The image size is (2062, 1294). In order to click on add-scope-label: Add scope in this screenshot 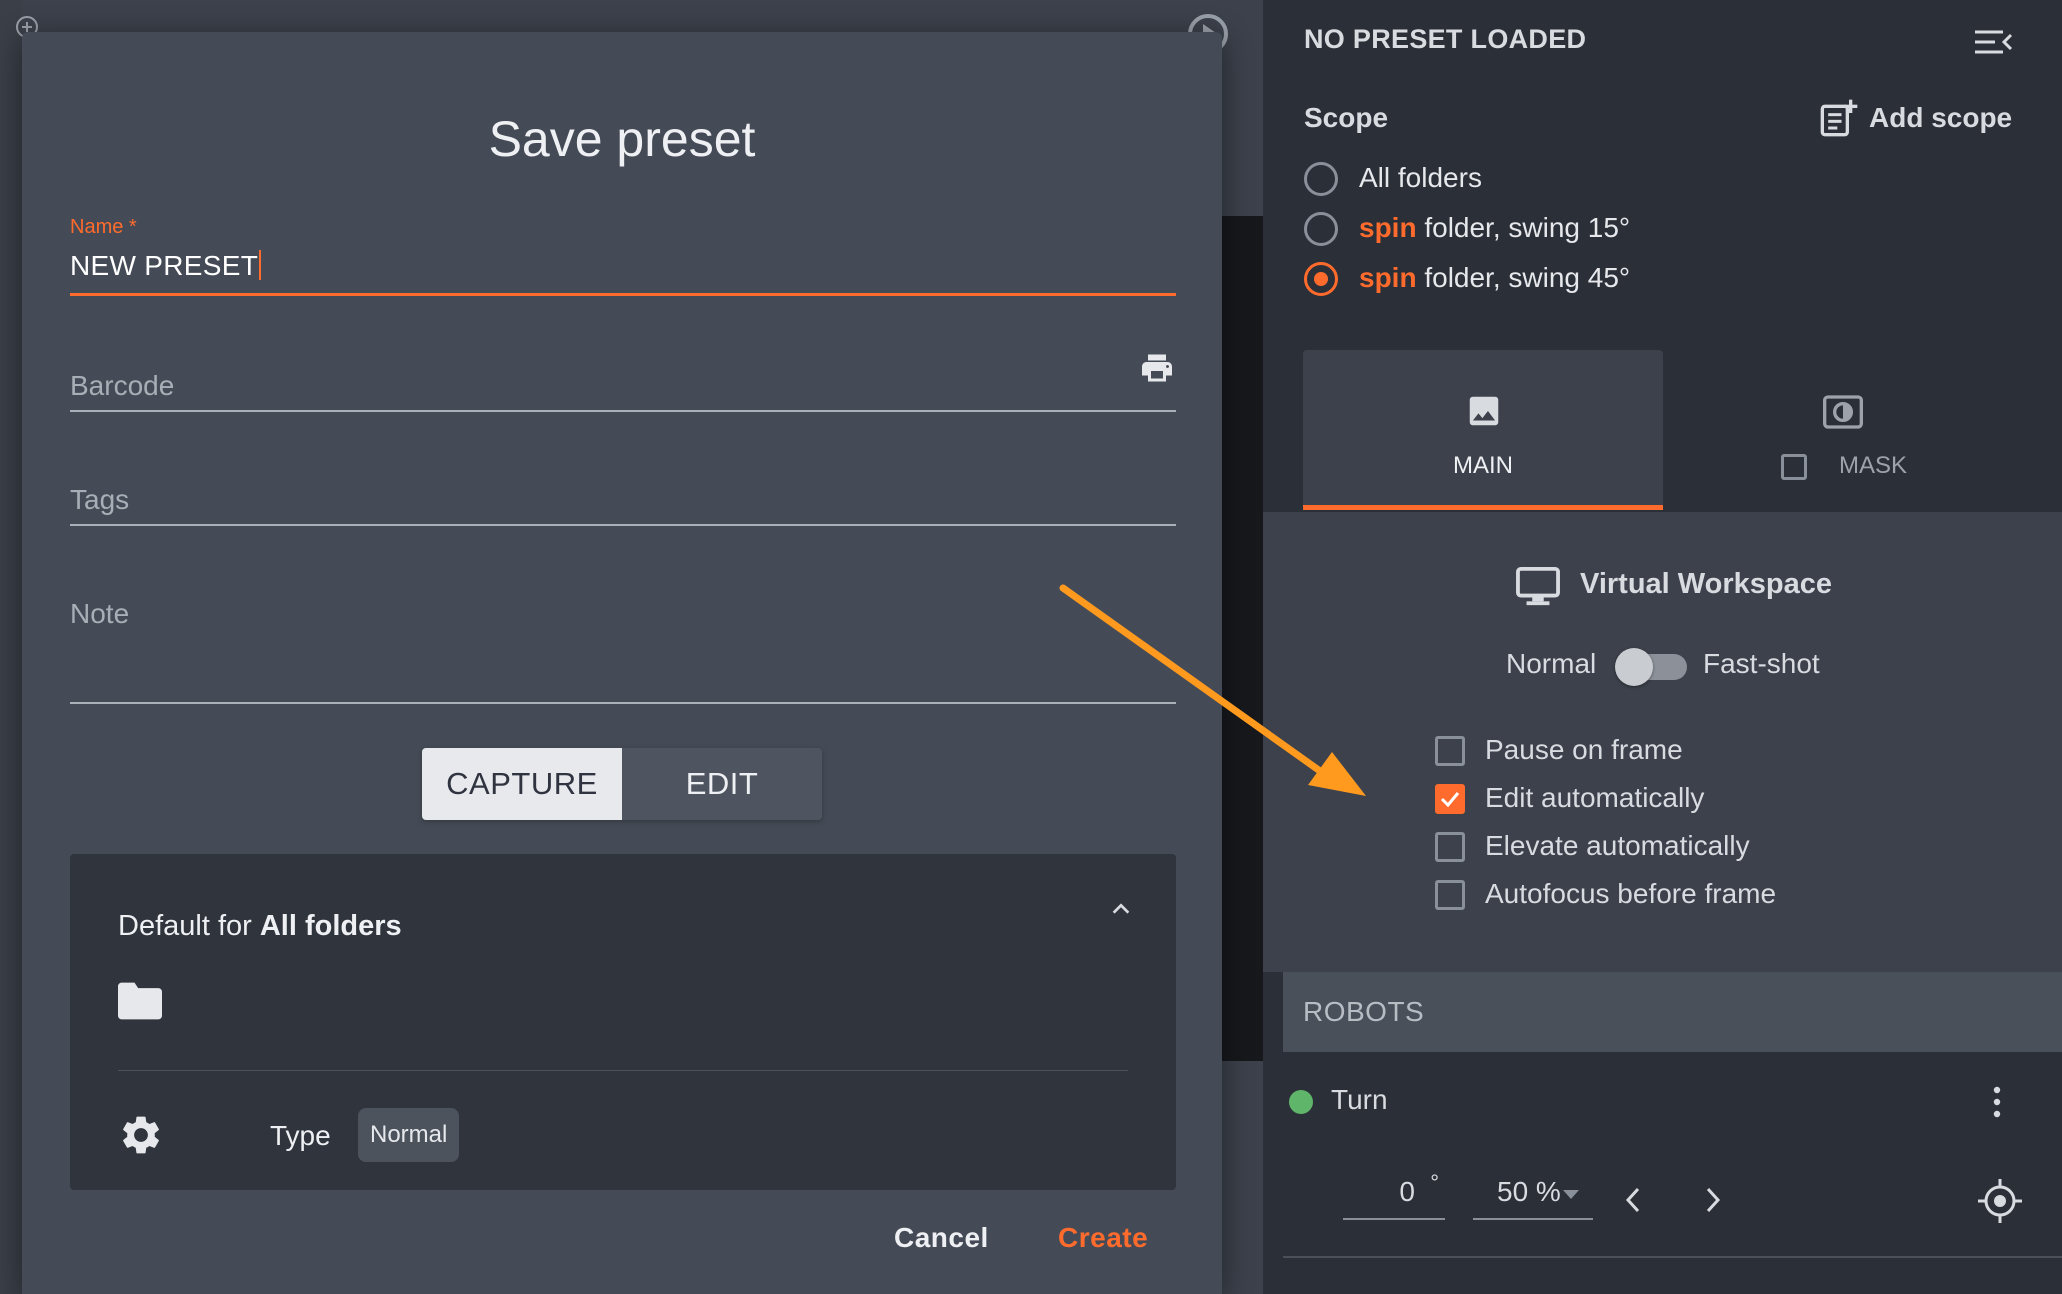, I will do `click(1941, 117)`.